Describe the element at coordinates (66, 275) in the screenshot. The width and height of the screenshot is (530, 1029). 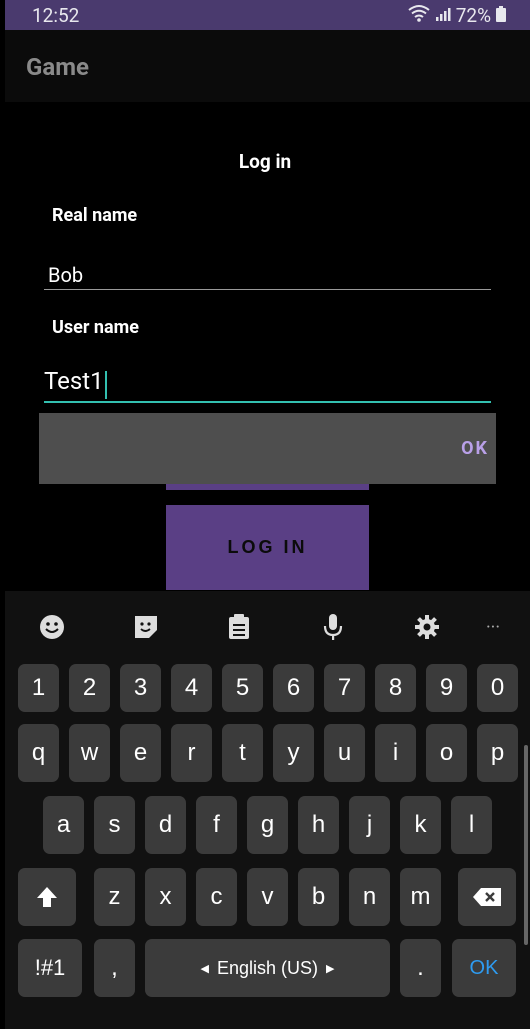
I see `real-name-value: Bob` at that location.